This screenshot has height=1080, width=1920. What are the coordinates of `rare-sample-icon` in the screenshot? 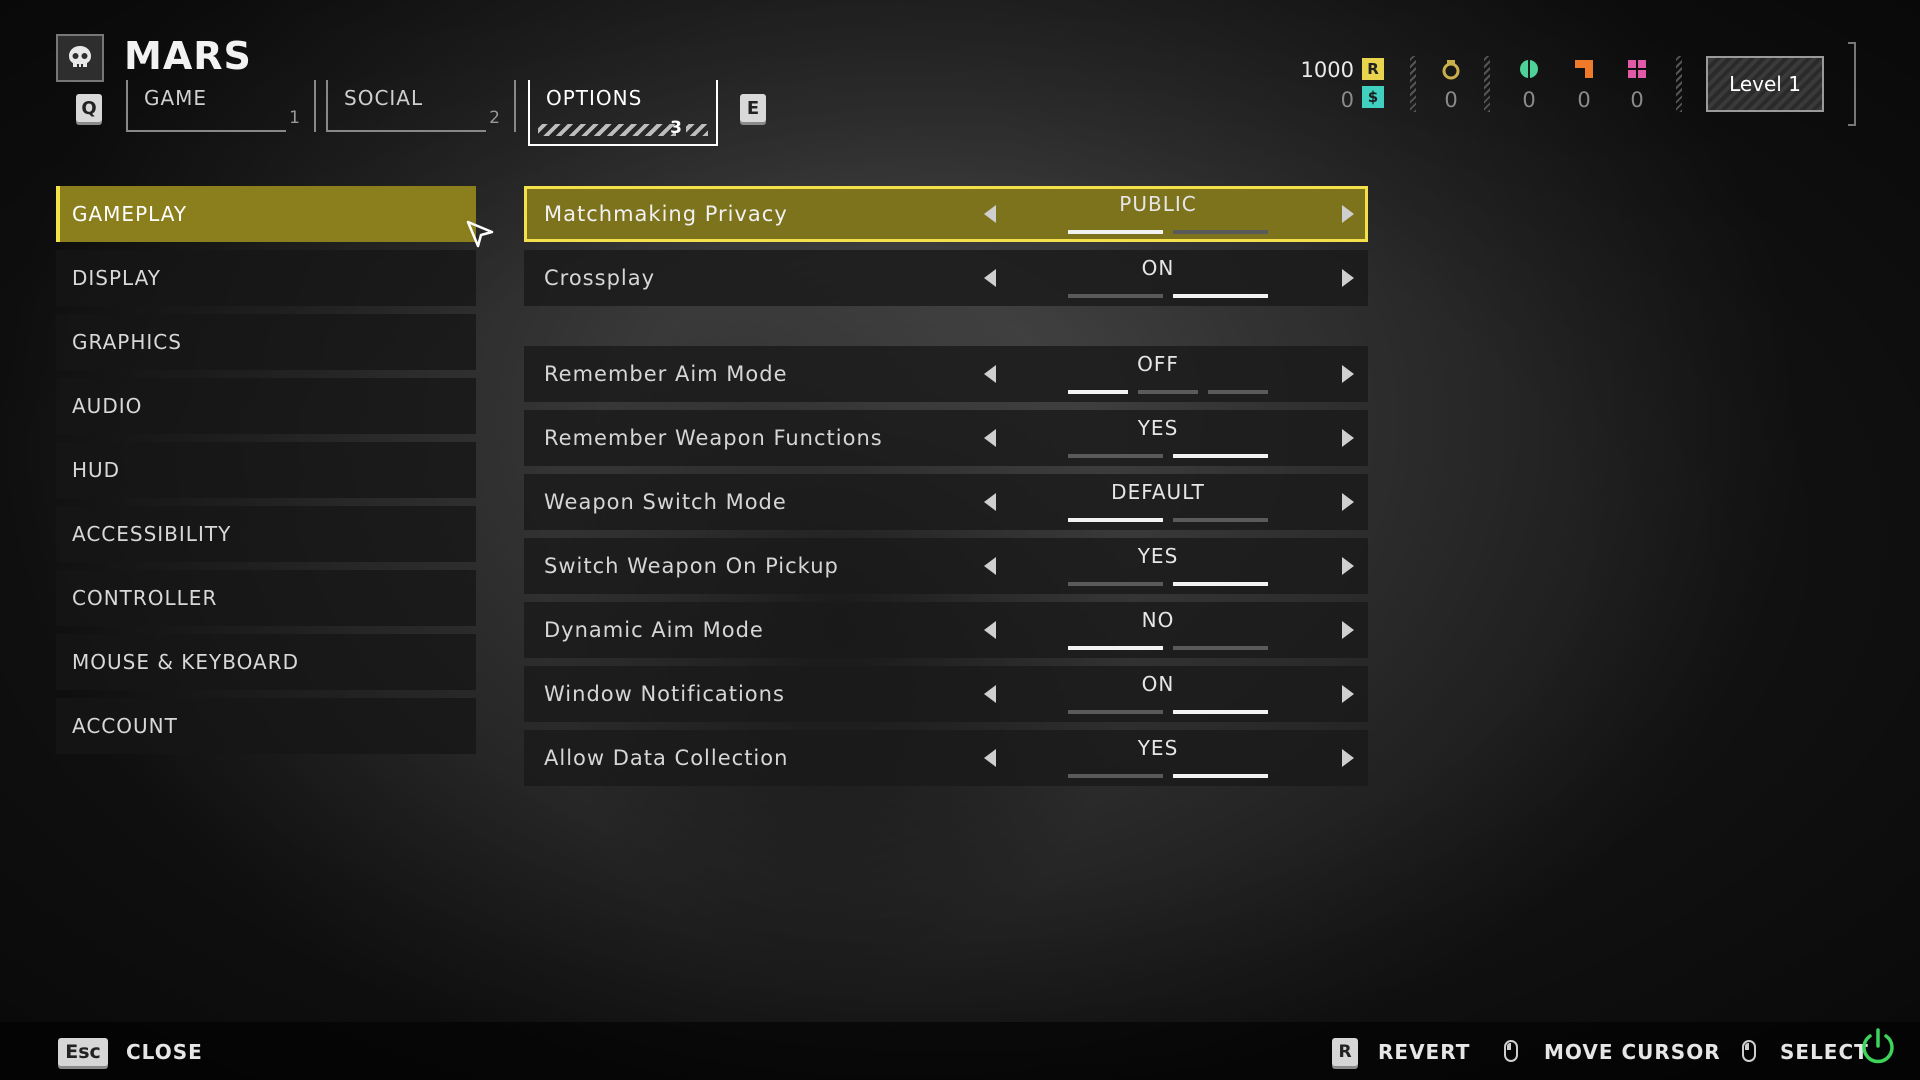 It's located at (1584, 69).